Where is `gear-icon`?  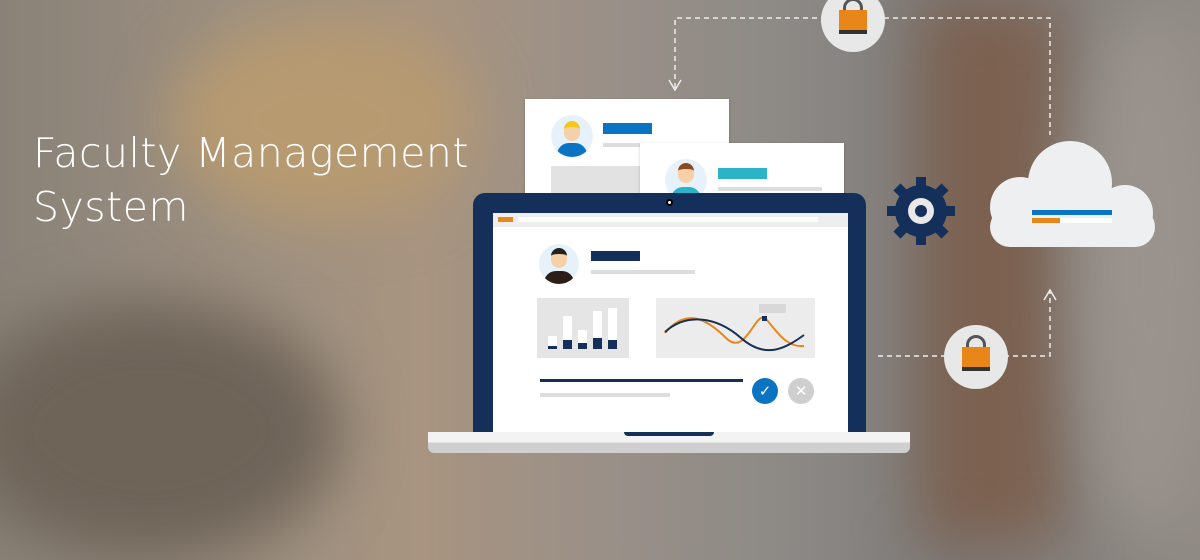
gear-icon is located at coordinates (921, 211).